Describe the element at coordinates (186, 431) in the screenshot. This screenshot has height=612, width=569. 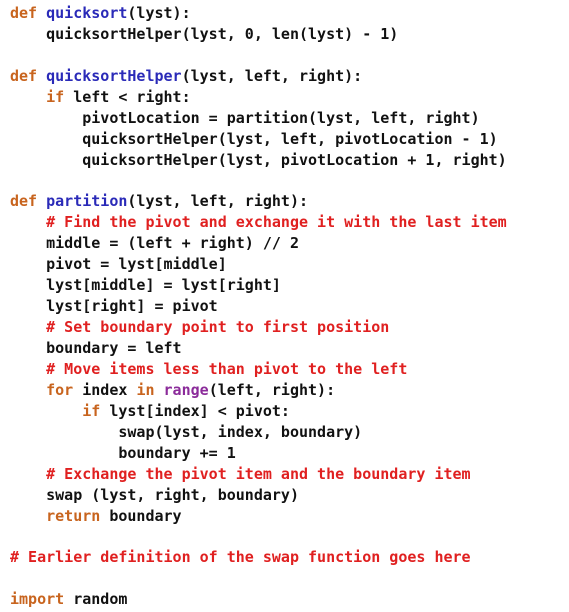
I see `code-text: swap(lyst, index, boundary)` at that location.